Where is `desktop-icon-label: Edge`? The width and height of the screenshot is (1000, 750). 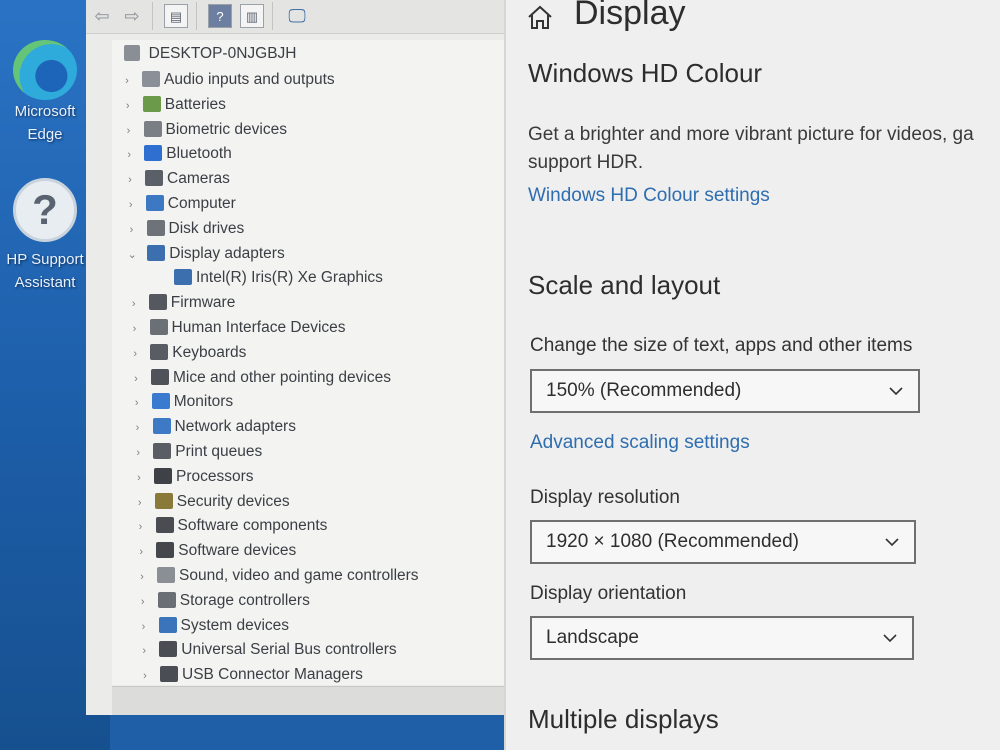
desktop-icon-label: Edge is located at coordinates (45, 134).